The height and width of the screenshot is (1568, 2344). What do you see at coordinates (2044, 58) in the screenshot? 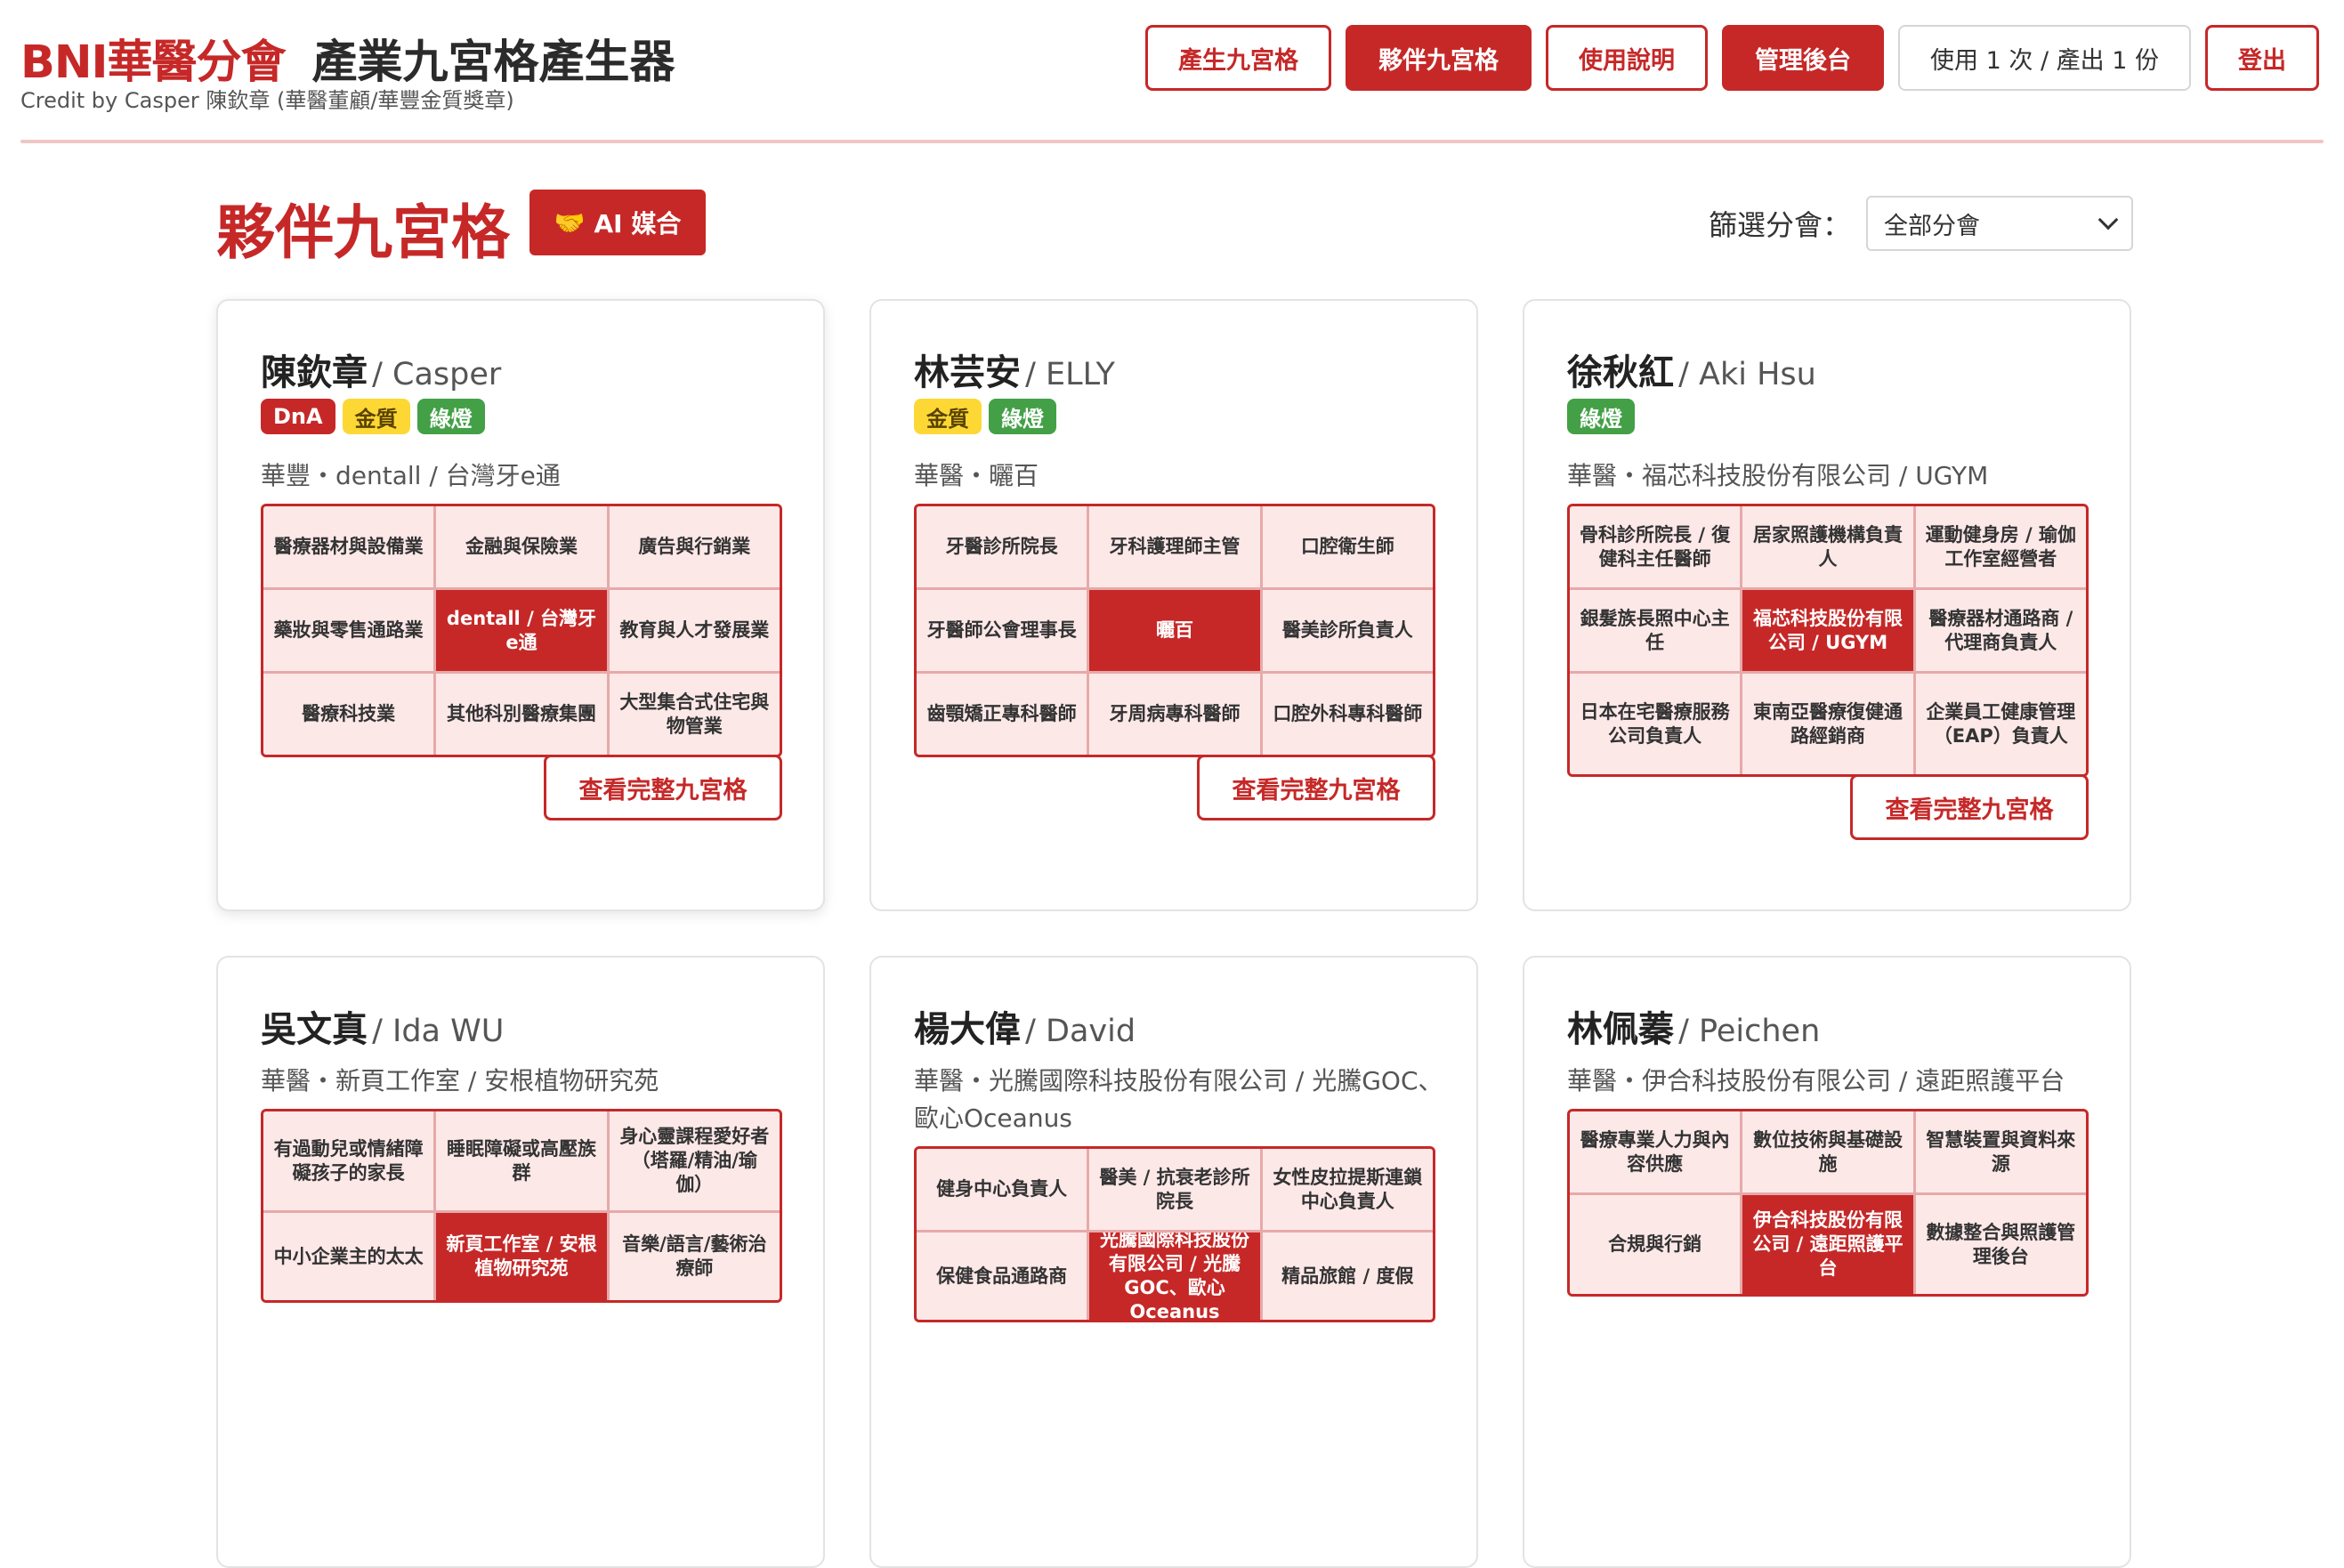
I see `usage-counter: 使用 1 次 / 產出 1 份` at bounding box center [2044, 58].